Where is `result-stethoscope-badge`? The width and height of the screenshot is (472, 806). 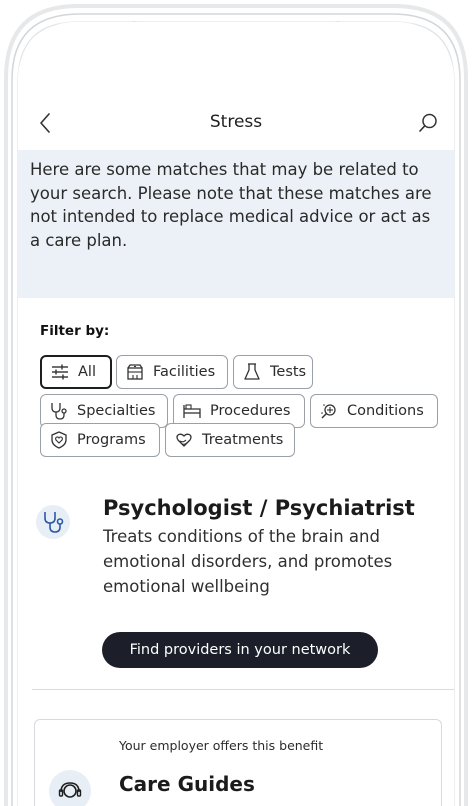 result-stethoscope-badge is located at coordinates (53, 522).